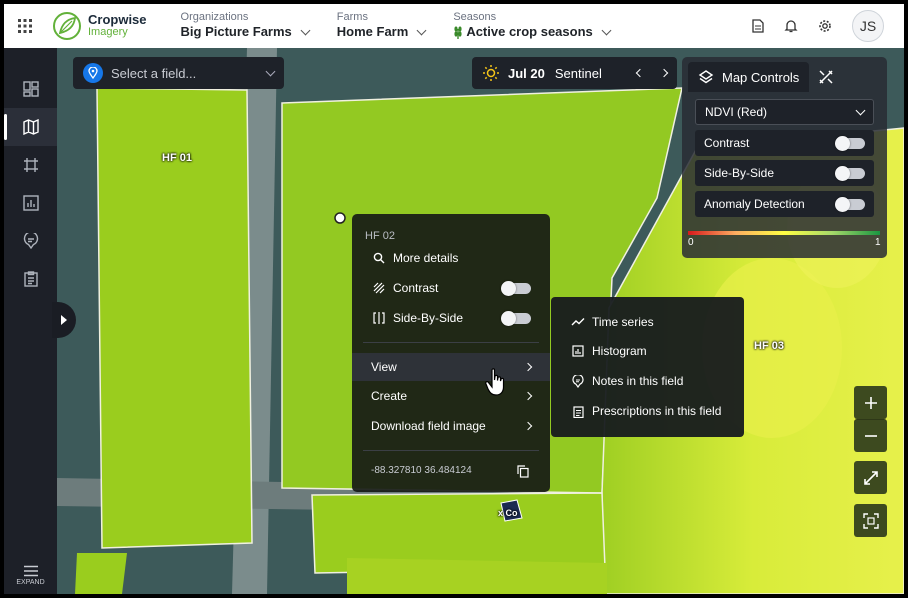 Image resolution: width=908 pixels, height=598 pixels. Describe the element at coordinates (754, 204) in the screenshot. I see `anomaly-detection-label: Anomaly Detection` at that location.